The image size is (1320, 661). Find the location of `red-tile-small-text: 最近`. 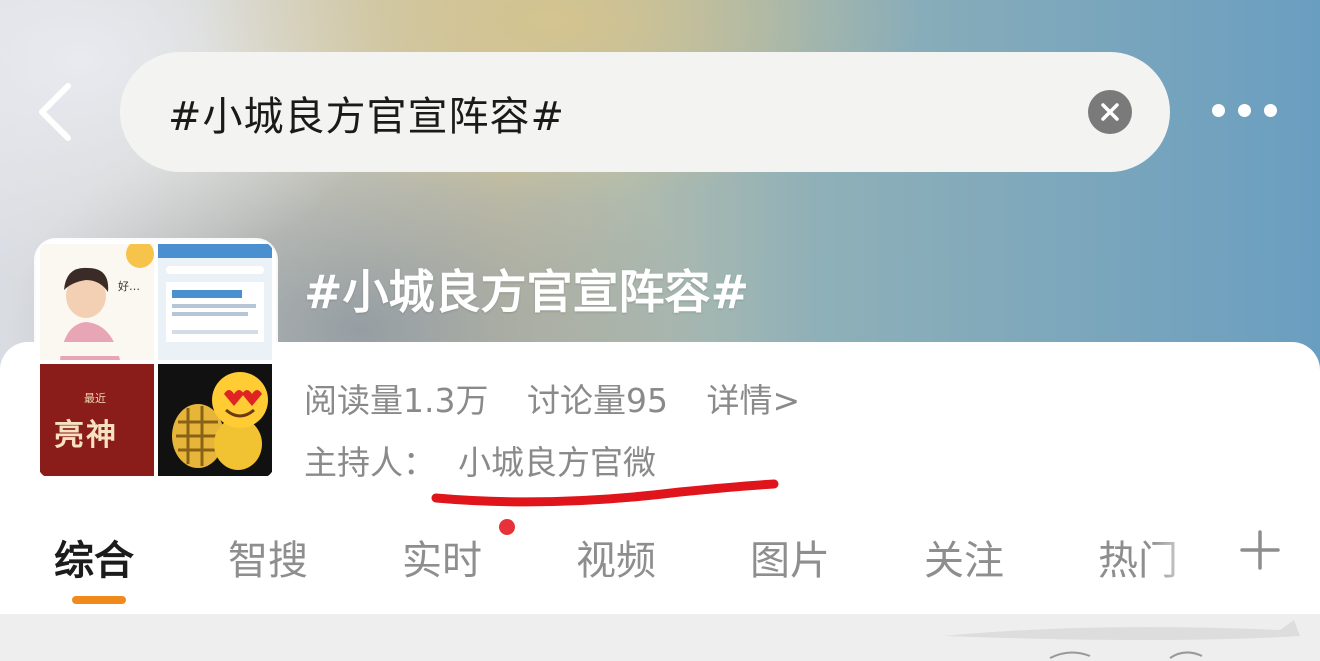

red-tile-small-text: 最近 is located at coordinates (95, 398).